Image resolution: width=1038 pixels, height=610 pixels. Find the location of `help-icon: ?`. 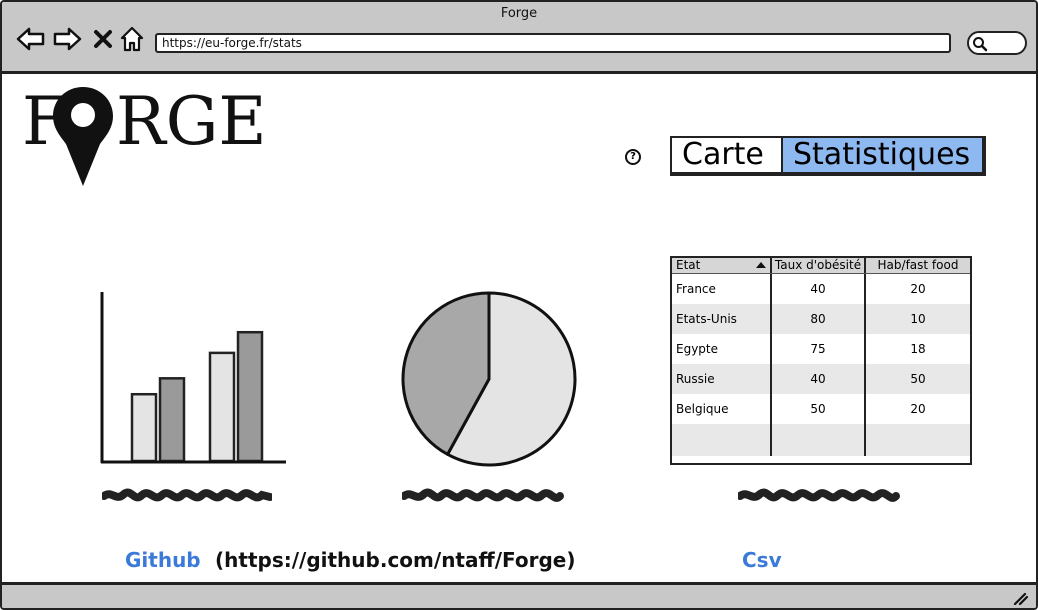

help-icon: ? is located at coordinates (633, 157).